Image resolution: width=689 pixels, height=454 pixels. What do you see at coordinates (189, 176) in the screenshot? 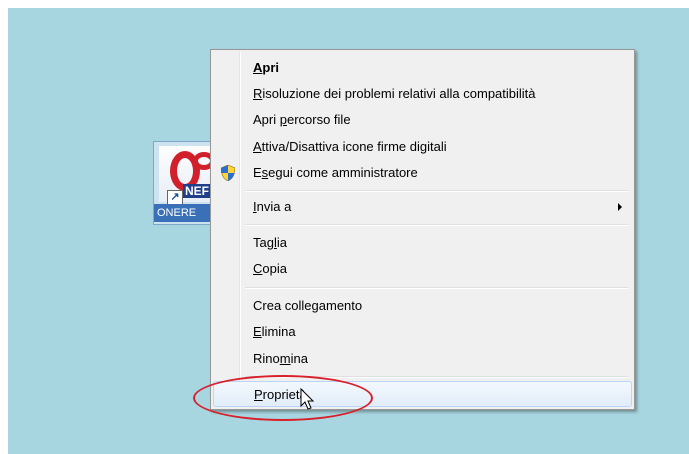
I see `opera-app-icon: NEF ↗` at bounding box center [189, 176].